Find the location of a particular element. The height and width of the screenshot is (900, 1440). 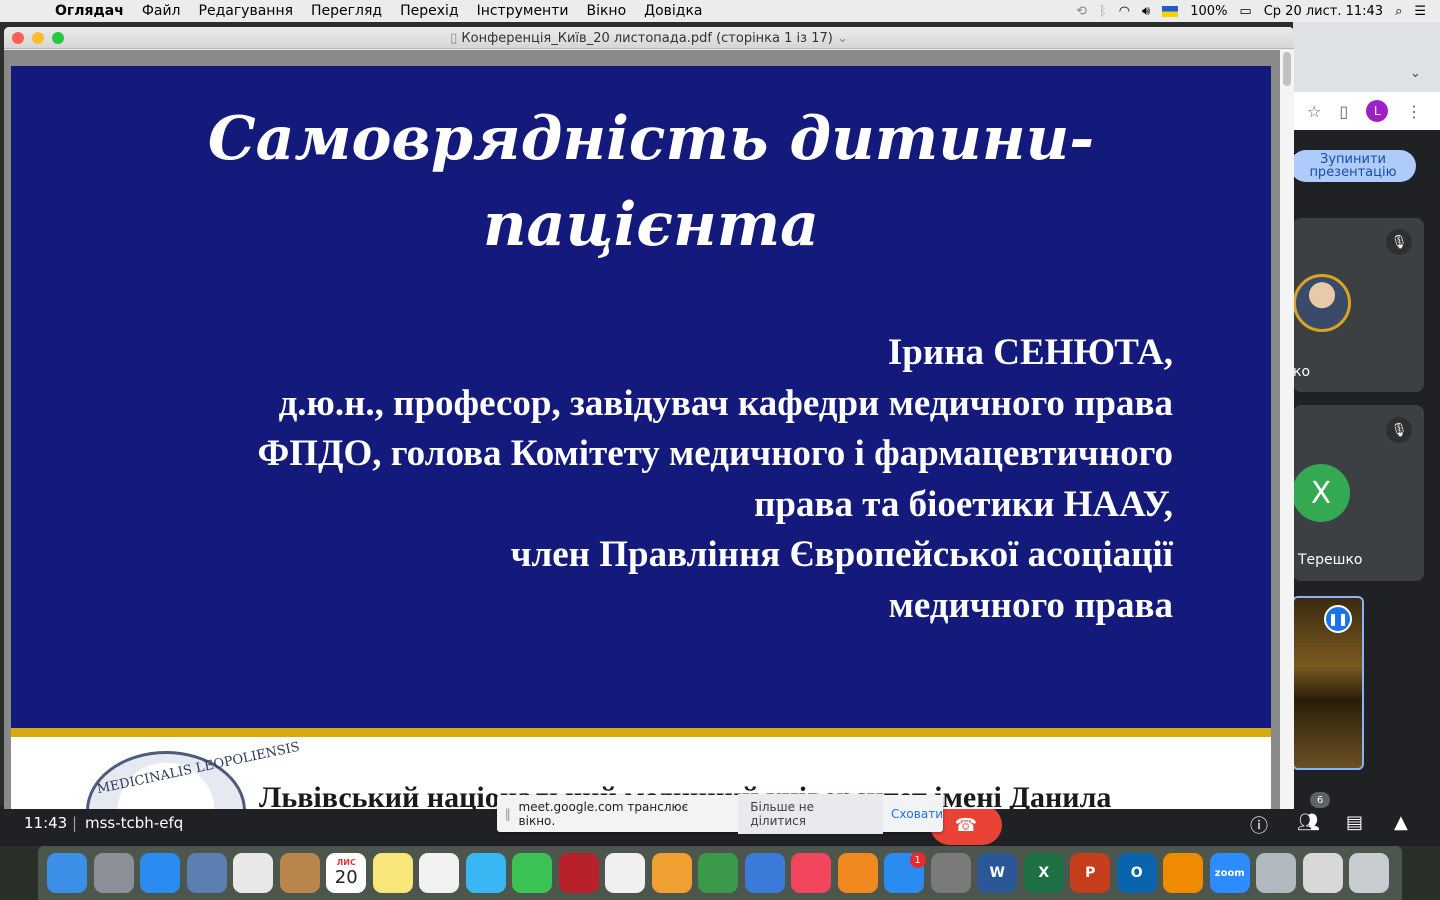

calendar-icon-glyph: ЛИС 20 is located at coordinates (346, 873).